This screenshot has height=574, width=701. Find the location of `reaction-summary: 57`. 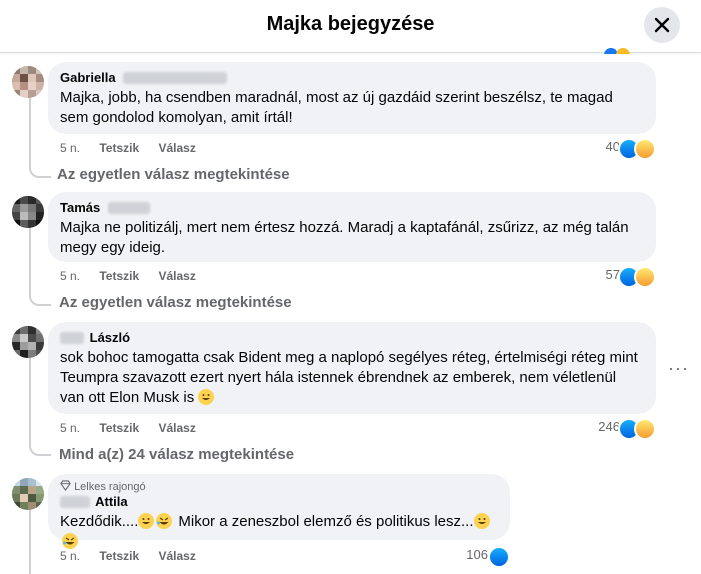

reaction-summary: 57 is located at coordinates (618, 277).